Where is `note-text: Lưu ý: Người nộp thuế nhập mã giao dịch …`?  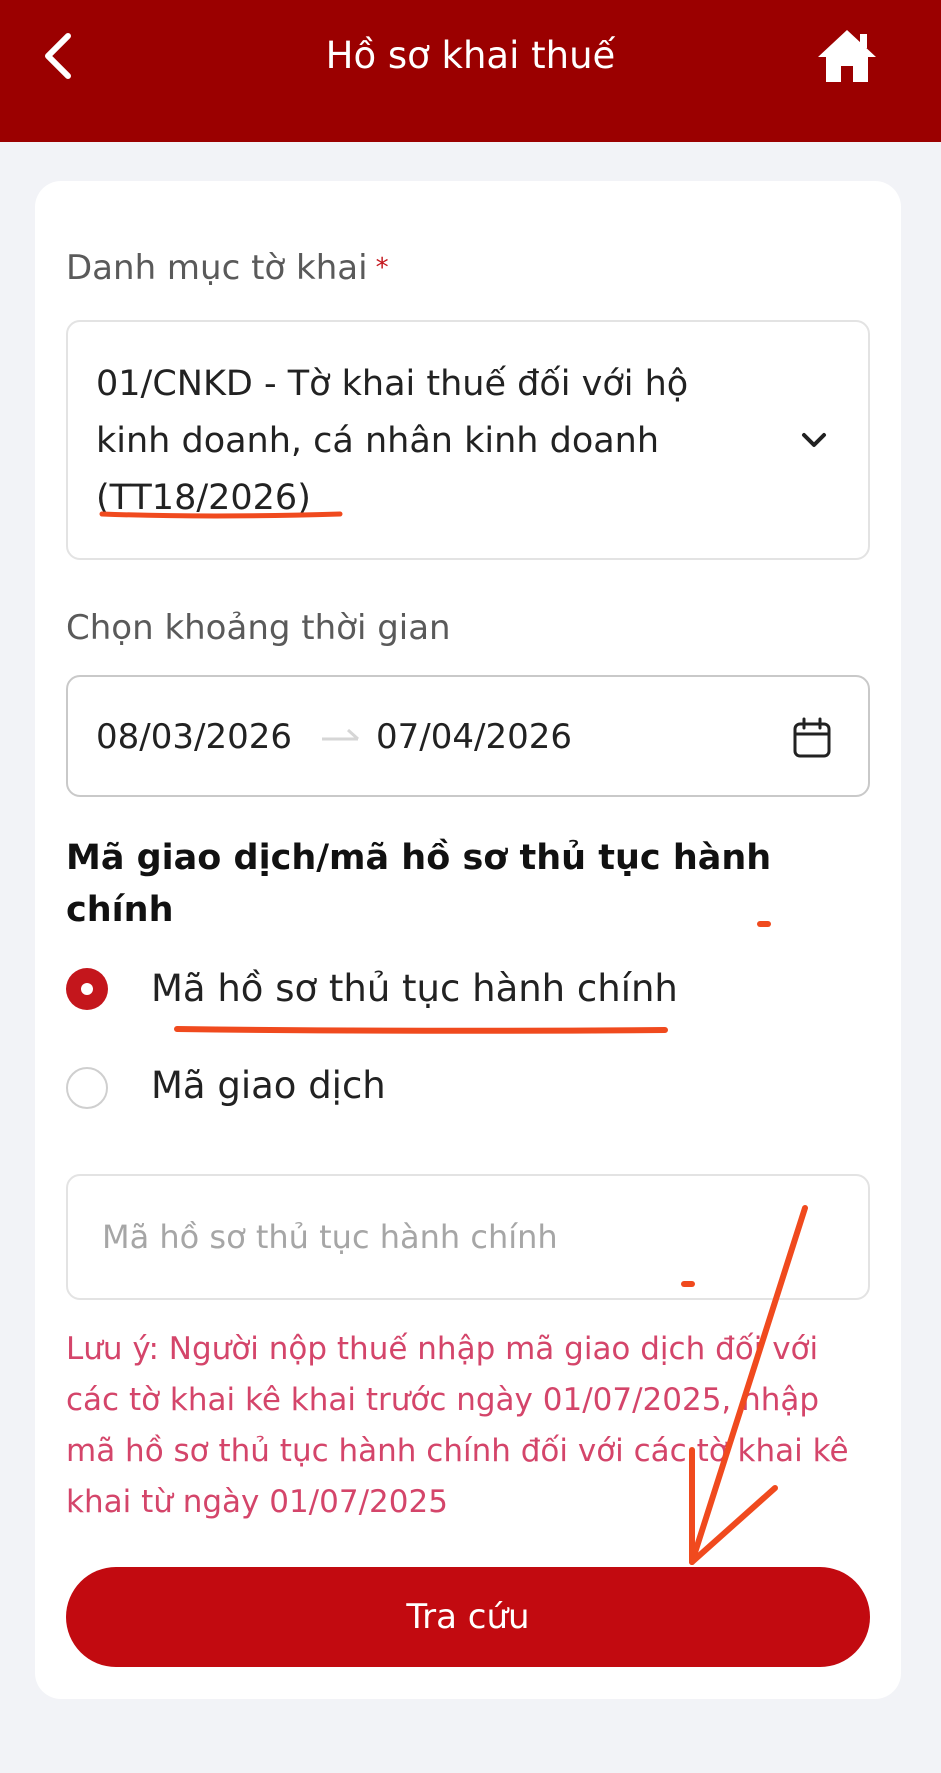
note-text: Lưu ý: Người nộp thuế nhập mã giao dịch … is located at coordinates (457, 1425).